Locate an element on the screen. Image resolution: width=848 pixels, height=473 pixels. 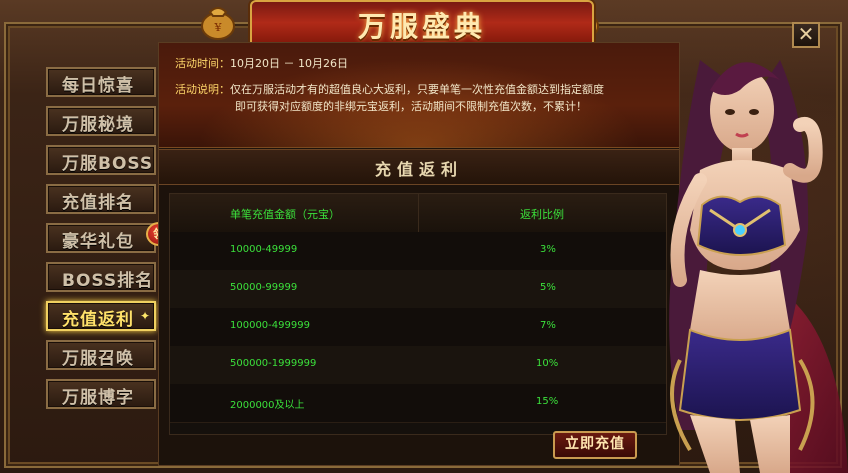
table-row: 100000-499999 7% is located at coordinates (418, 327).